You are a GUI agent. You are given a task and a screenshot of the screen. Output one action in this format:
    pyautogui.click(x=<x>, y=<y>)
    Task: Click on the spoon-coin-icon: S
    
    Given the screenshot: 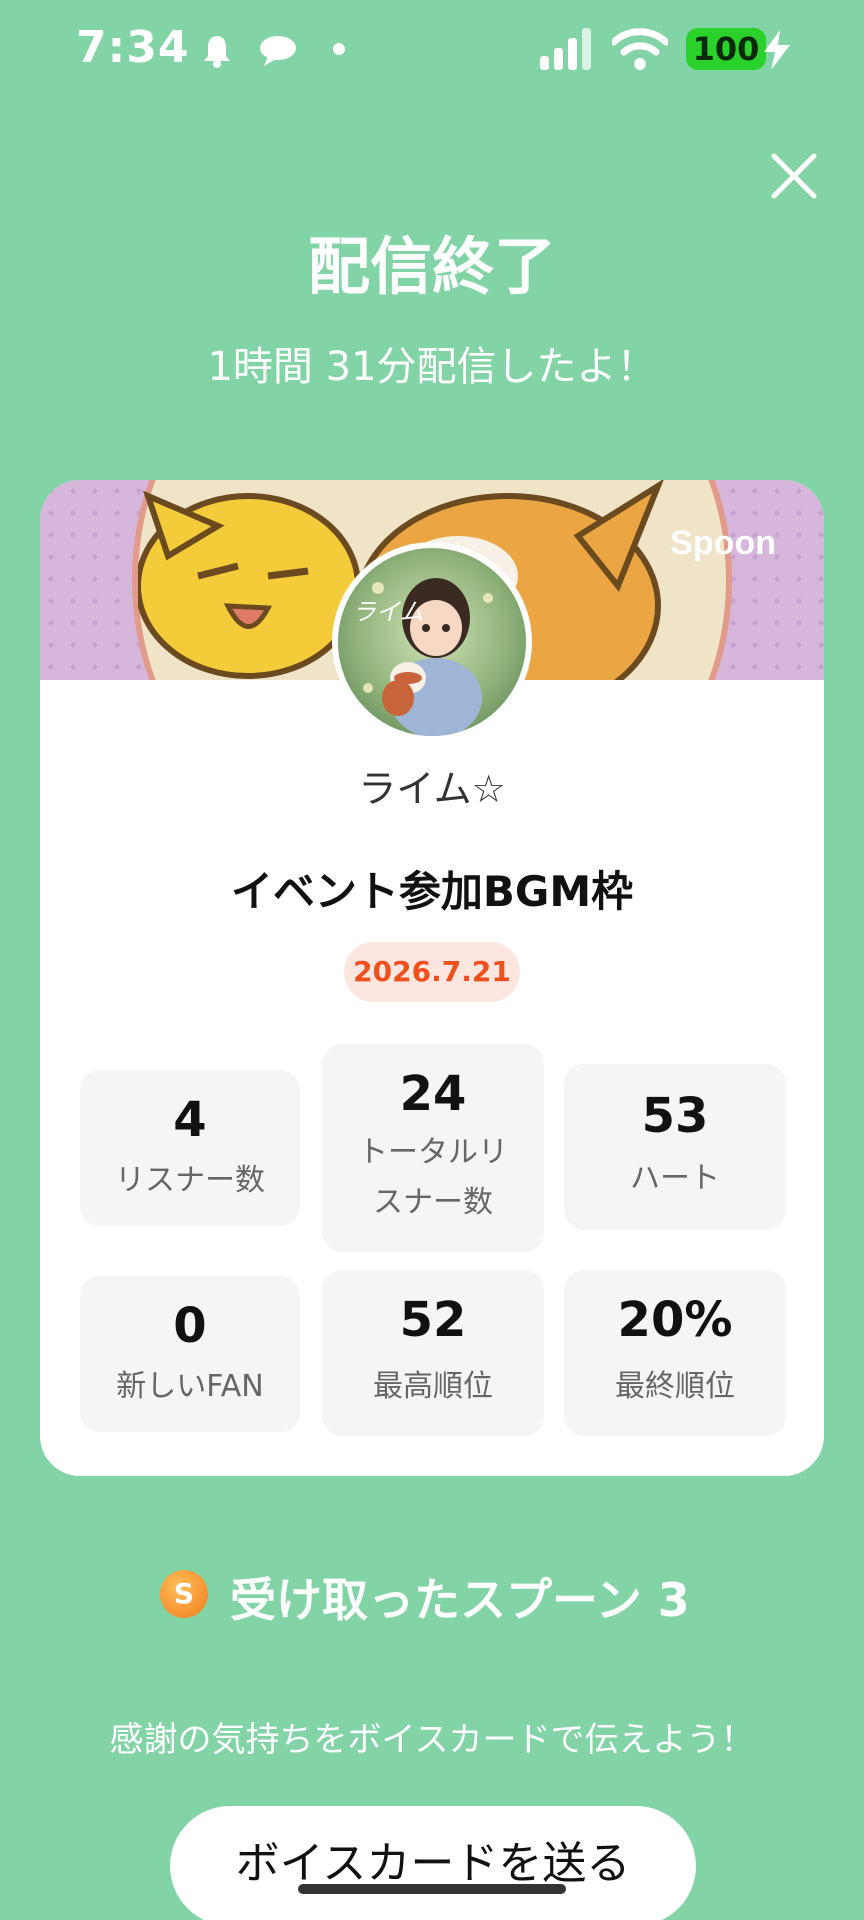 What is the action you would take?
    pyautogui.click(x=184, y=1594)
    